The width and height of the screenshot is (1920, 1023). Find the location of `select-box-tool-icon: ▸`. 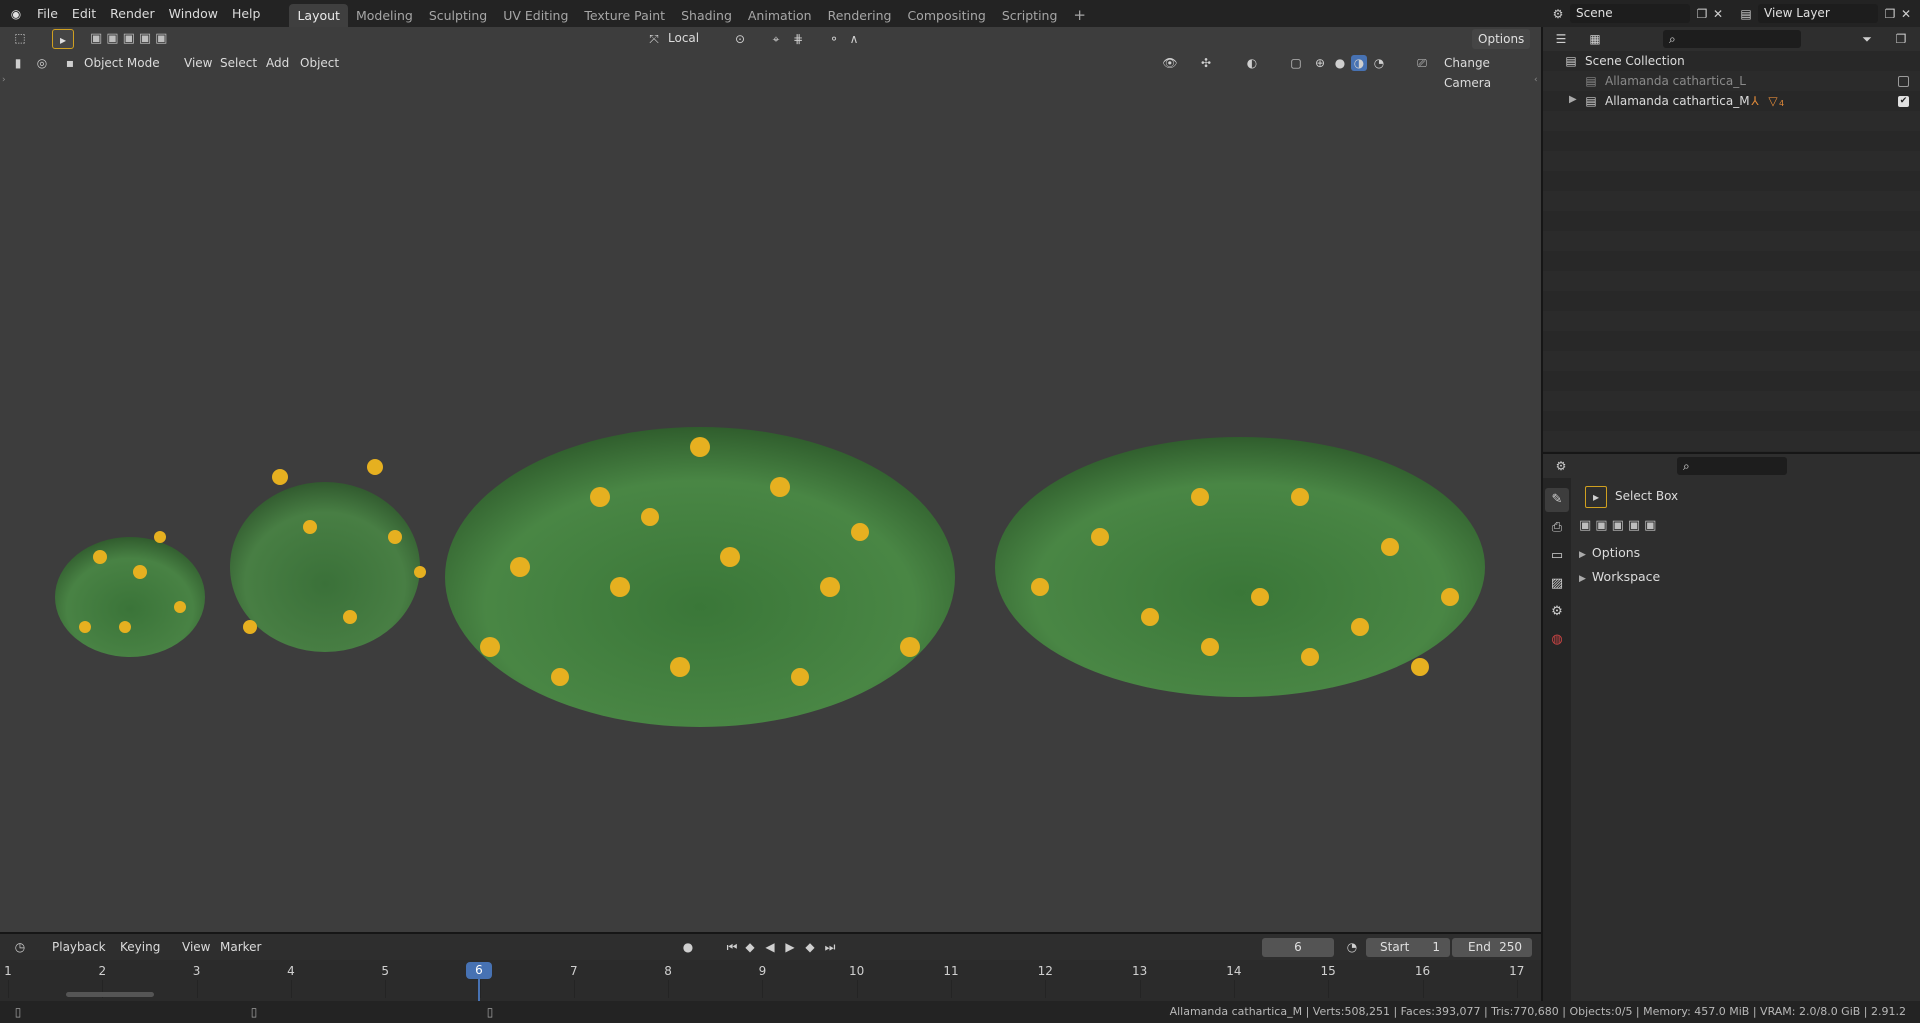

select-box-tool-icon: ▸ is located at coordinates (1596, 497).